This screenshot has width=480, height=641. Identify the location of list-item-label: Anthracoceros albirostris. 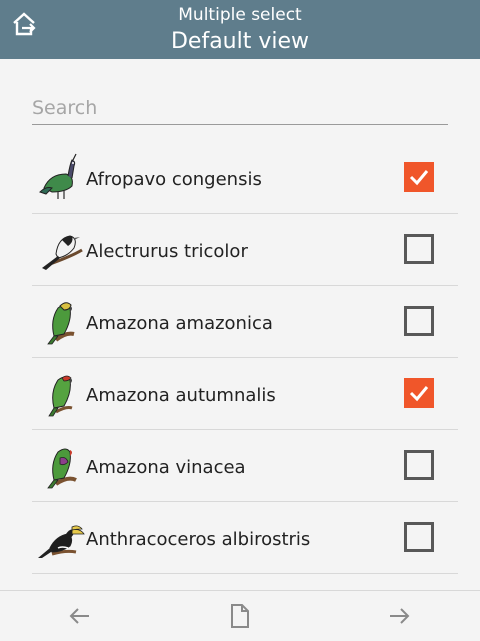
(198, 539).